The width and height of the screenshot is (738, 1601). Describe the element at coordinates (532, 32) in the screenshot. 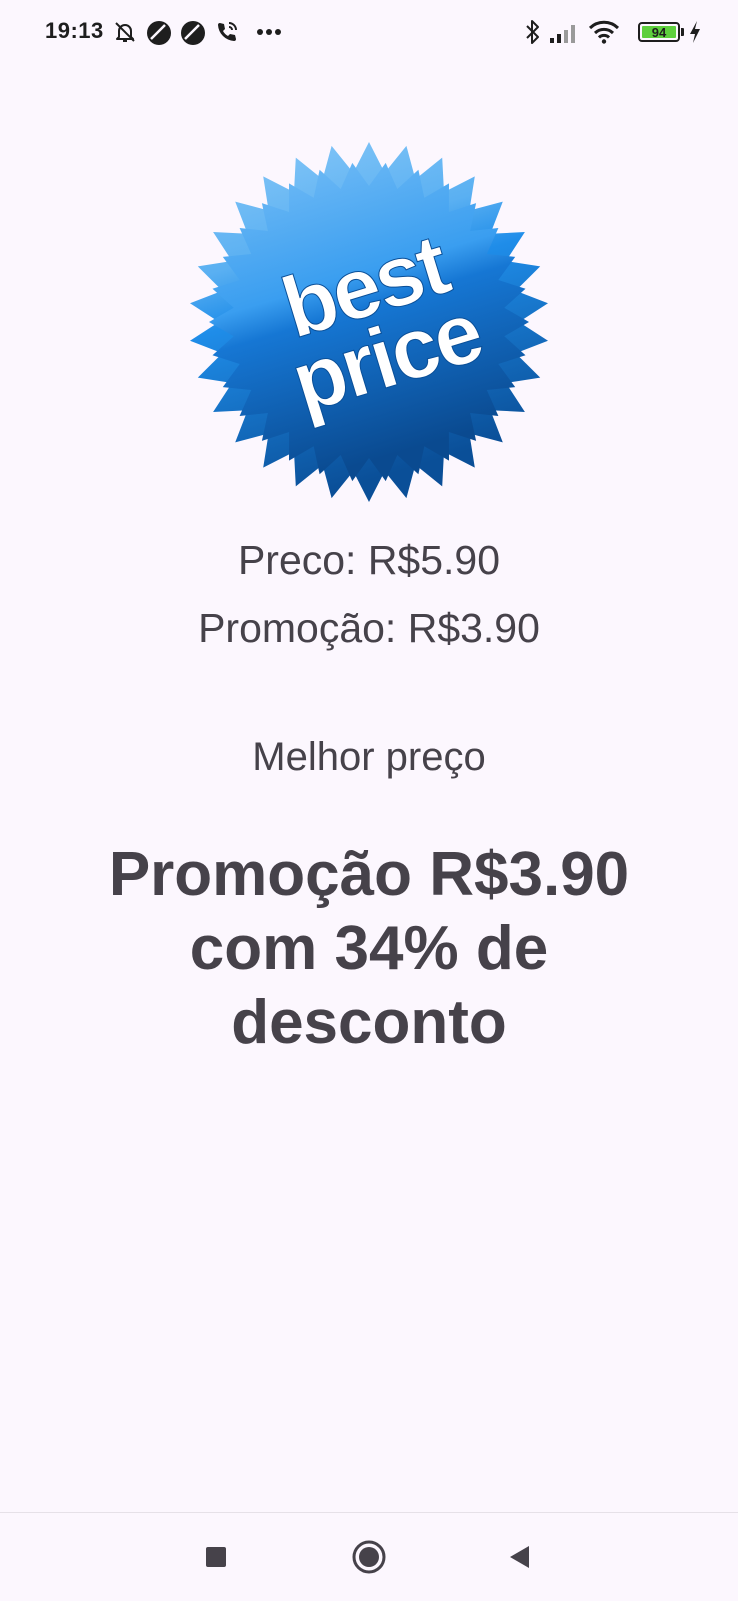

I see `bluetooth-icon` at that location.